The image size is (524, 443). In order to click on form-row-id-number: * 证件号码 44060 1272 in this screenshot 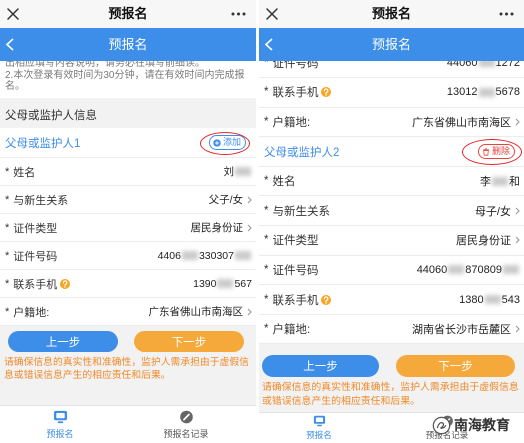, I will do `click(391, 70)`.